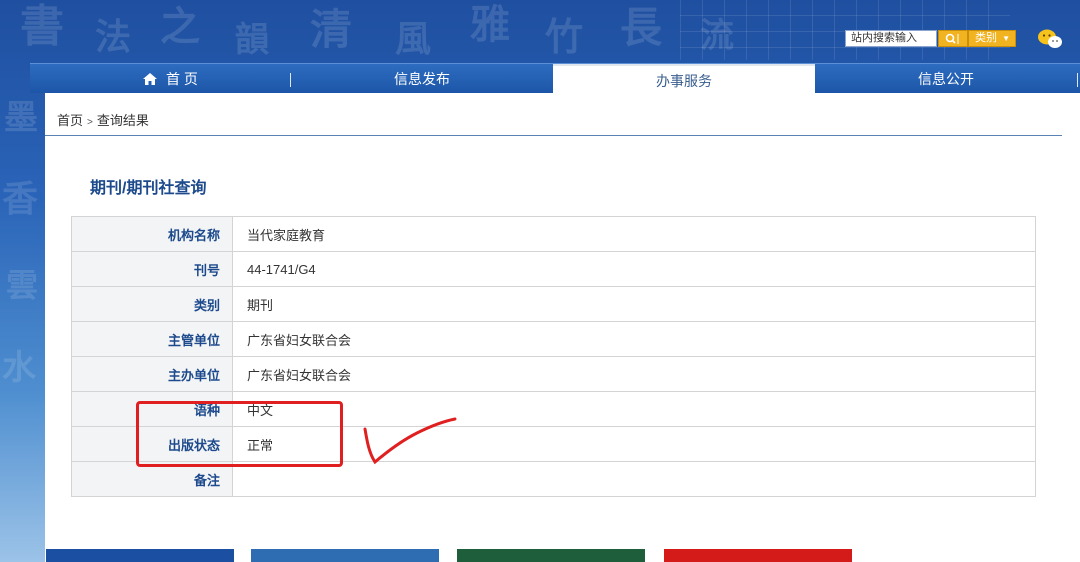 Image resolution: width=1080 pixels, height=562 pixels. I want to click on search-icon, so click(952, 38).